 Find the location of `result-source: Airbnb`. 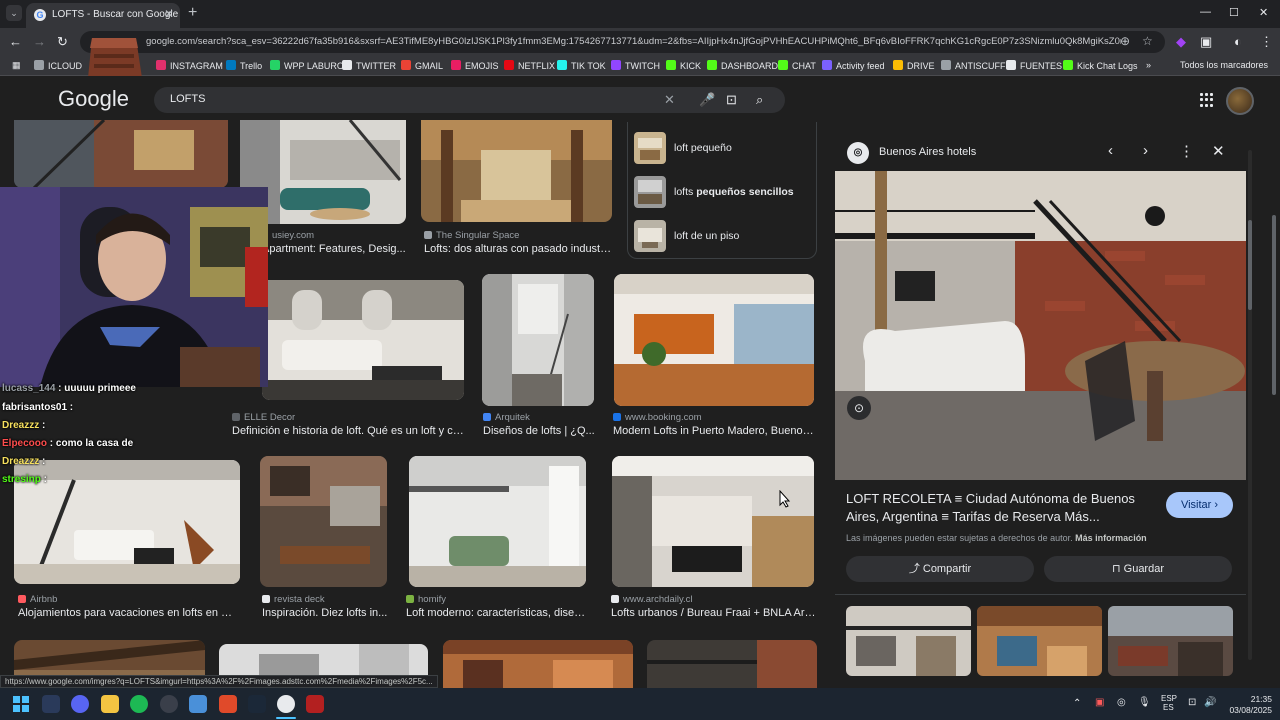

result-source: Airbnb is located at coordinates (37, 599).